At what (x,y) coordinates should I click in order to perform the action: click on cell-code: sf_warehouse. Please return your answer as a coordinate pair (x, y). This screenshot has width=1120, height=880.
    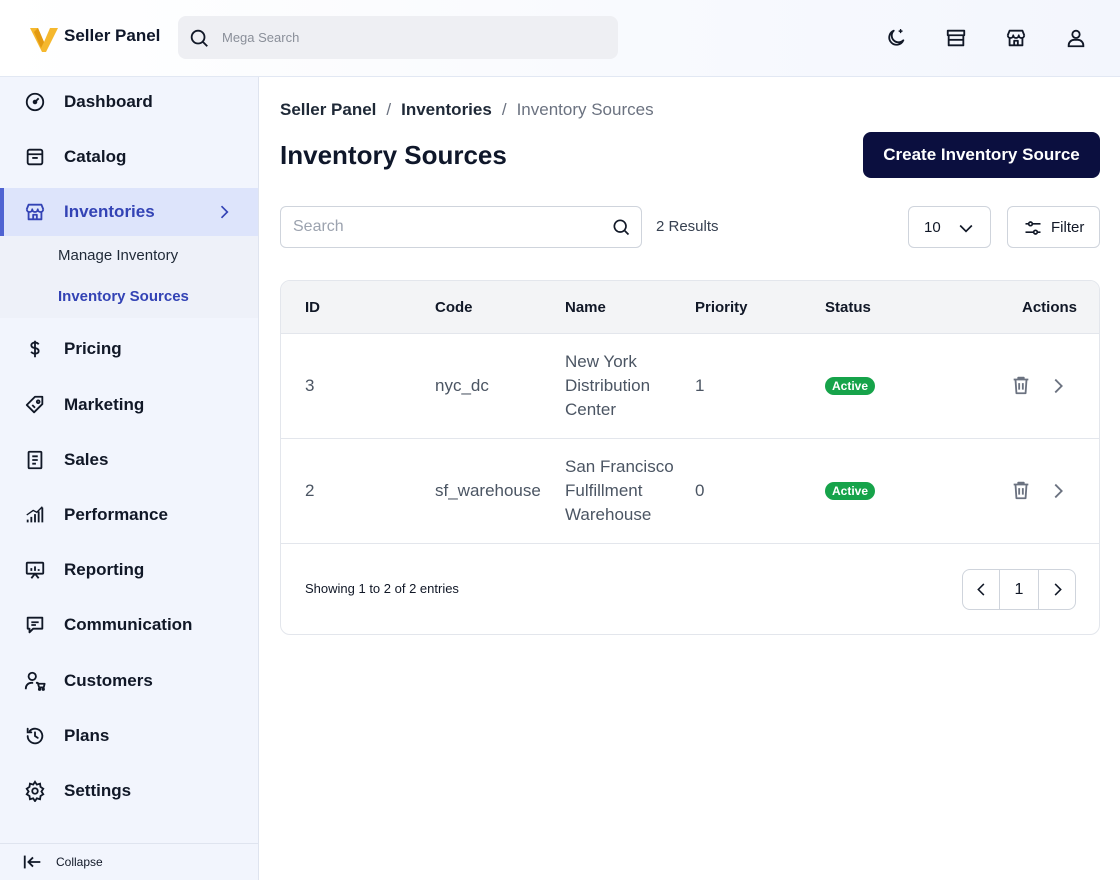
    Looking at the image, I should click on (488, 490).